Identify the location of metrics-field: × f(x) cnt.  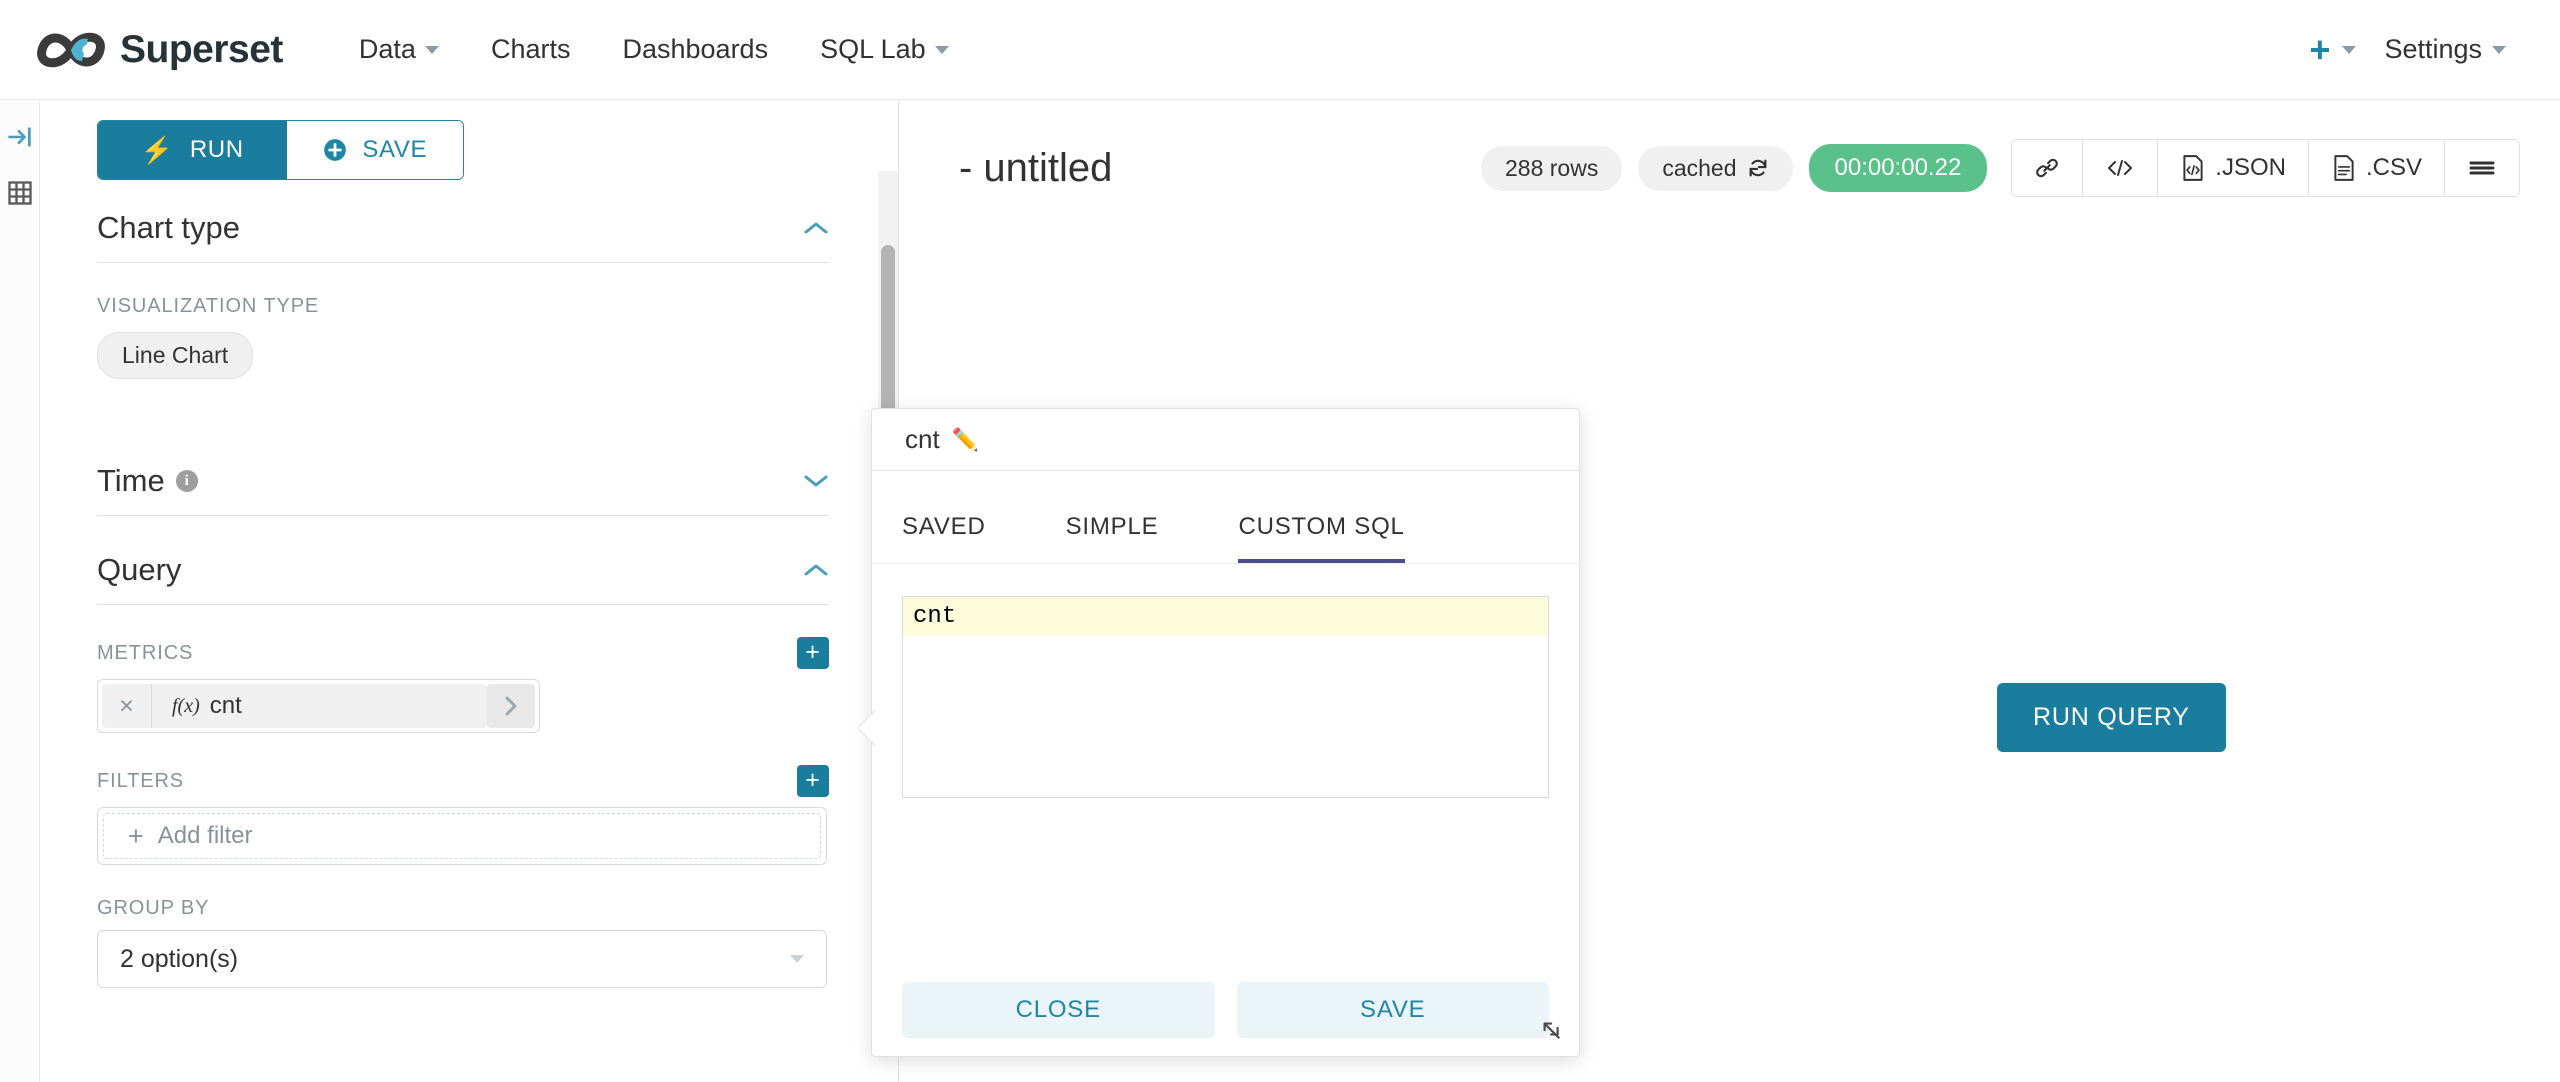
(318, 706).